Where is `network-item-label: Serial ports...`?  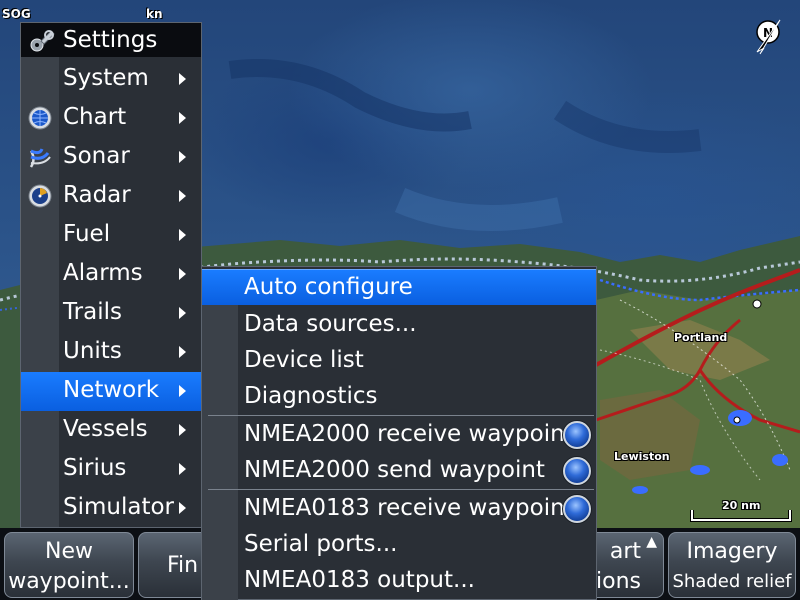
network-item-label: Serial ports... is located at coordinates (321, 544).